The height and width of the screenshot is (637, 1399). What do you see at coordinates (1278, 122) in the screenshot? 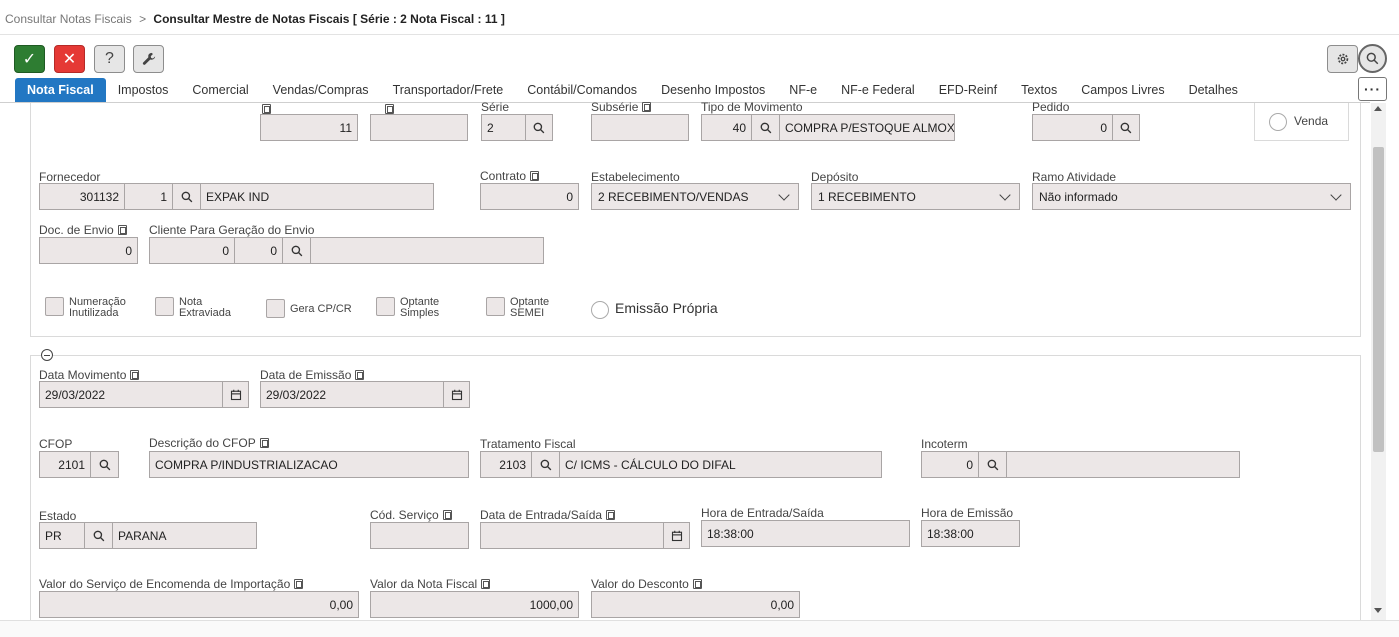
I see `venda-radio` at bounding box center [1278, 122].